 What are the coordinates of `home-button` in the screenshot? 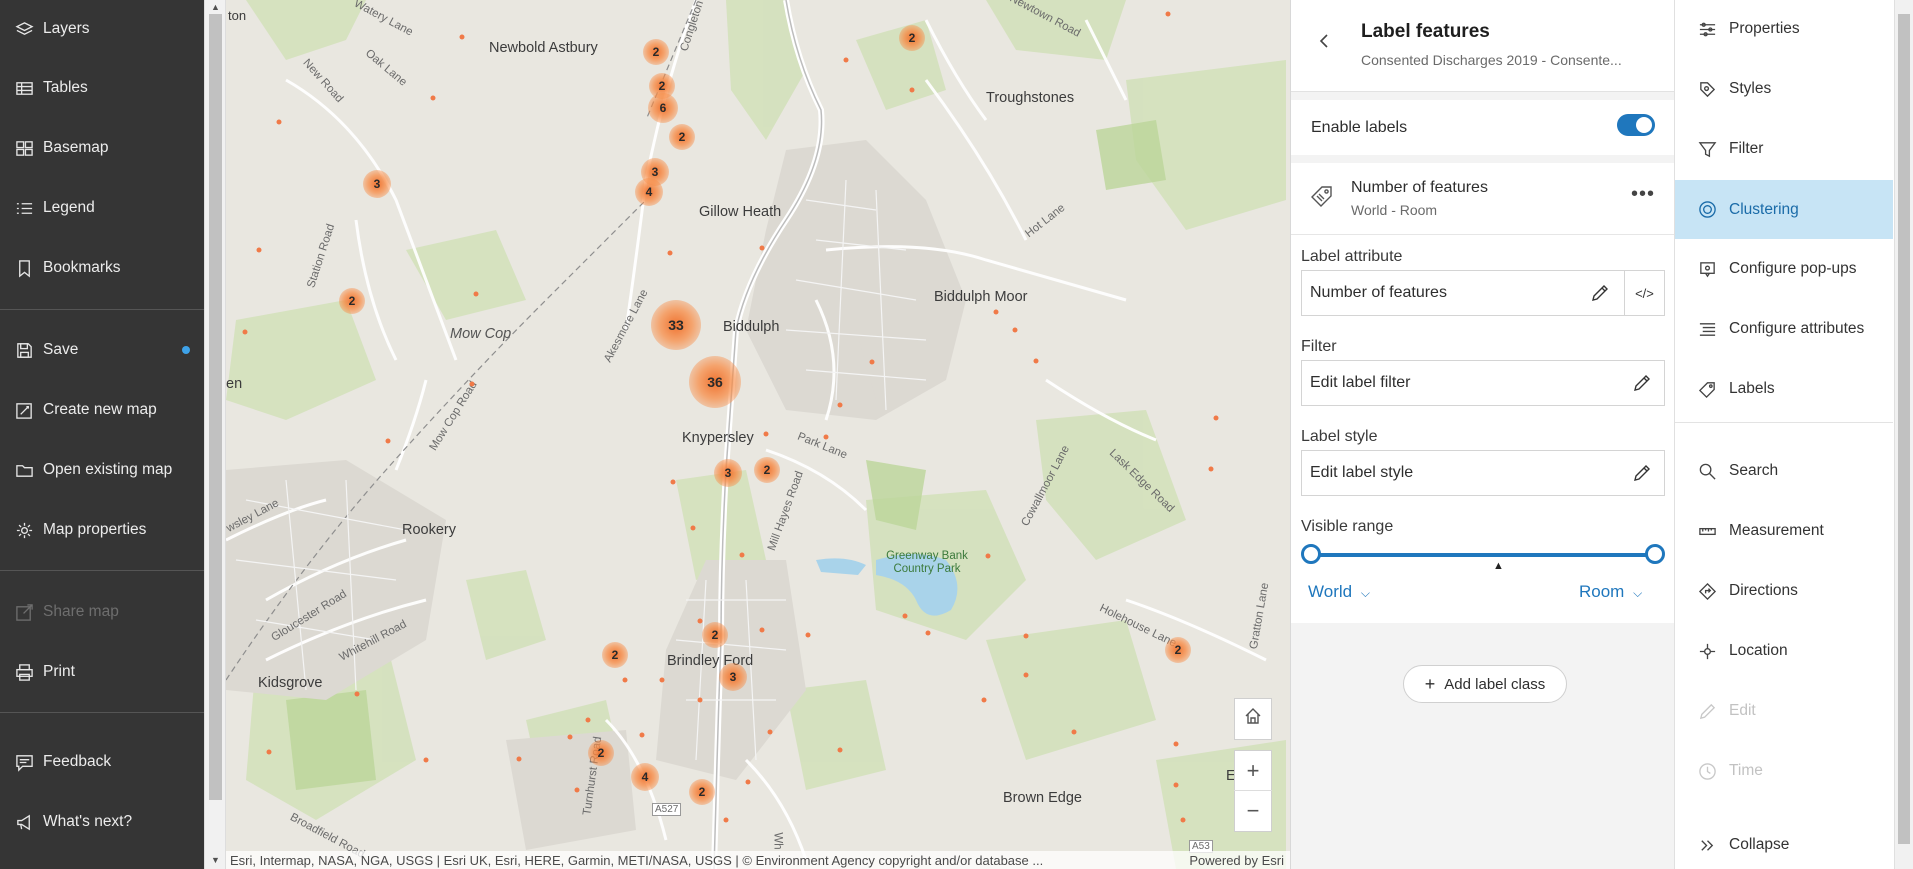 It's located at (1253, 719).